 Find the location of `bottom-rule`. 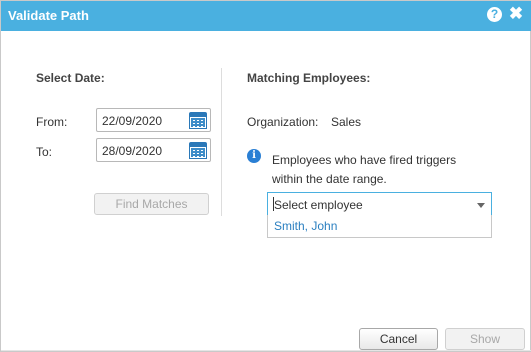

bottom-rule is located at coordinates (266, 350).